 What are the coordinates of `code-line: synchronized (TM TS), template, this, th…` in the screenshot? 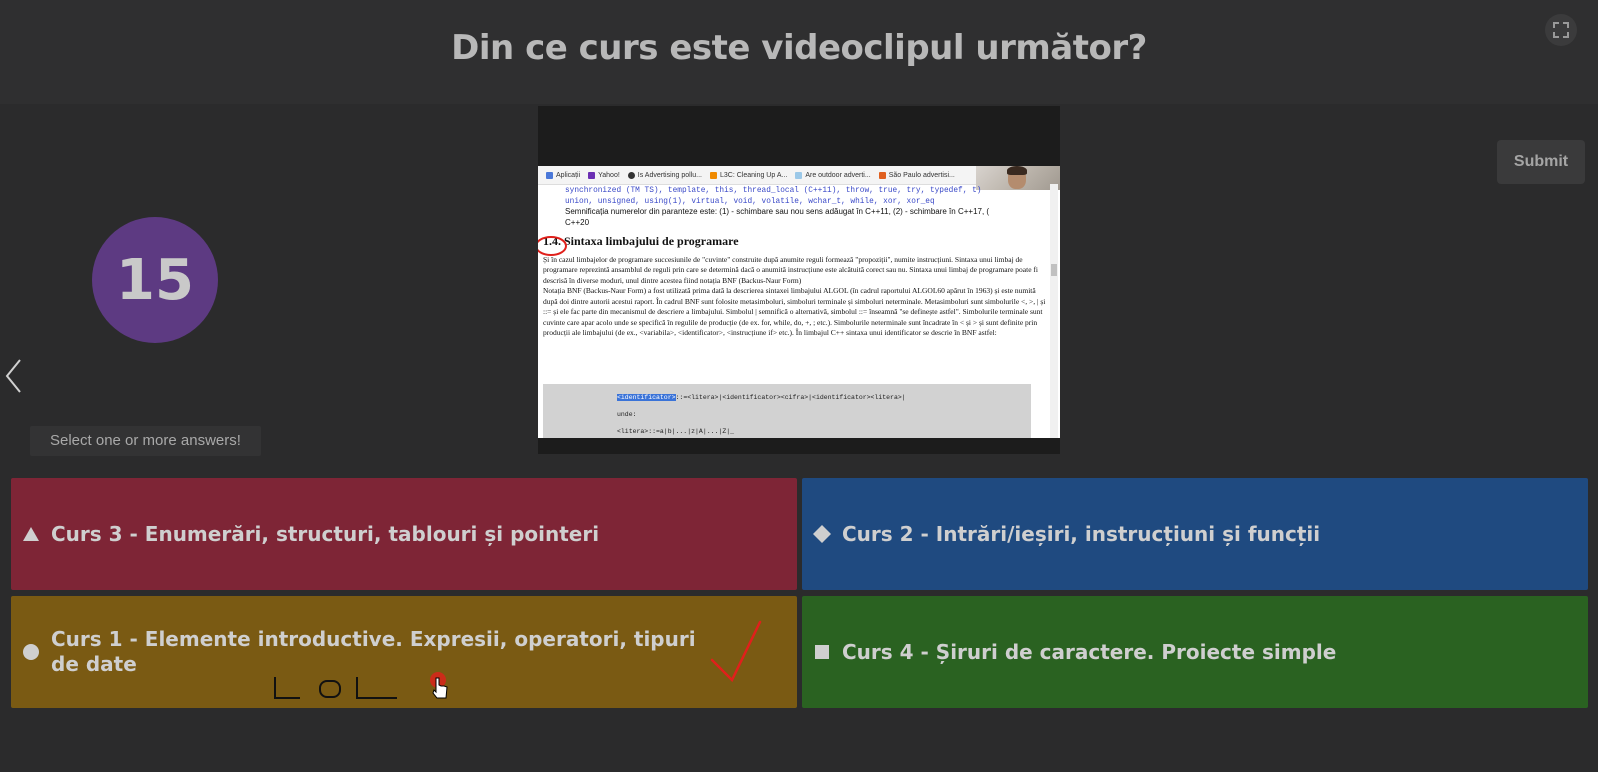 It's located at (773, 191).